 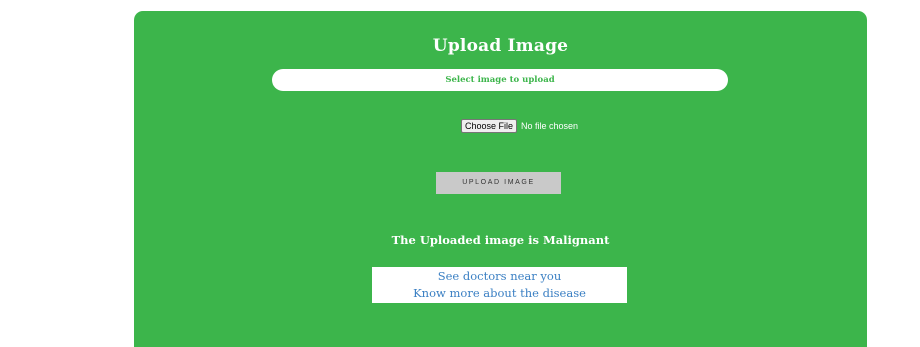 I want to click on upload-image-button: UPLOAD IMAGE, so click(x=498, y=183).